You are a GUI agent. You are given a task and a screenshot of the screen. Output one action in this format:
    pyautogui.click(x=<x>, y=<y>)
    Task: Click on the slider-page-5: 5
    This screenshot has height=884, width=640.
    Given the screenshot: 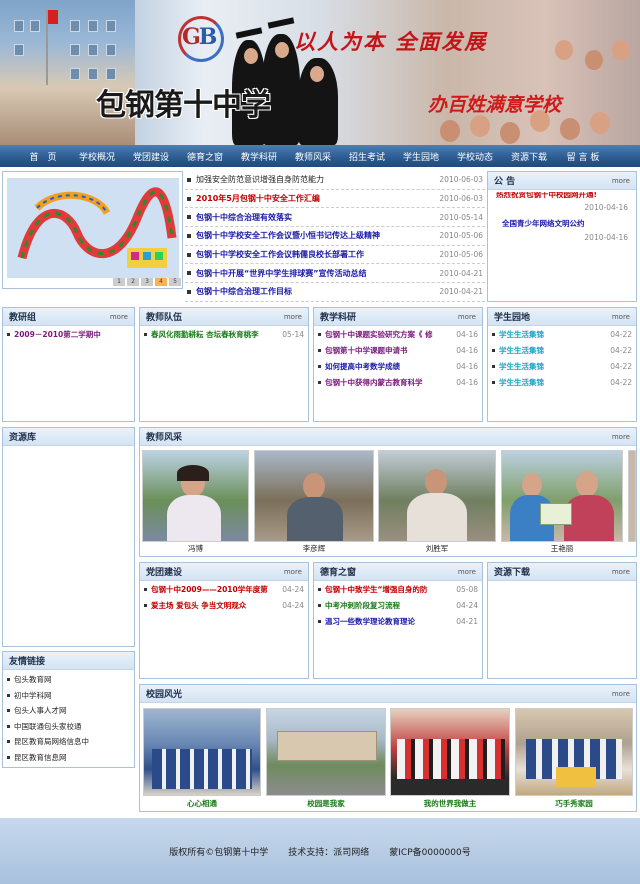 What is the action you would take?
    pyautogui.click(x=175, y=282)
    